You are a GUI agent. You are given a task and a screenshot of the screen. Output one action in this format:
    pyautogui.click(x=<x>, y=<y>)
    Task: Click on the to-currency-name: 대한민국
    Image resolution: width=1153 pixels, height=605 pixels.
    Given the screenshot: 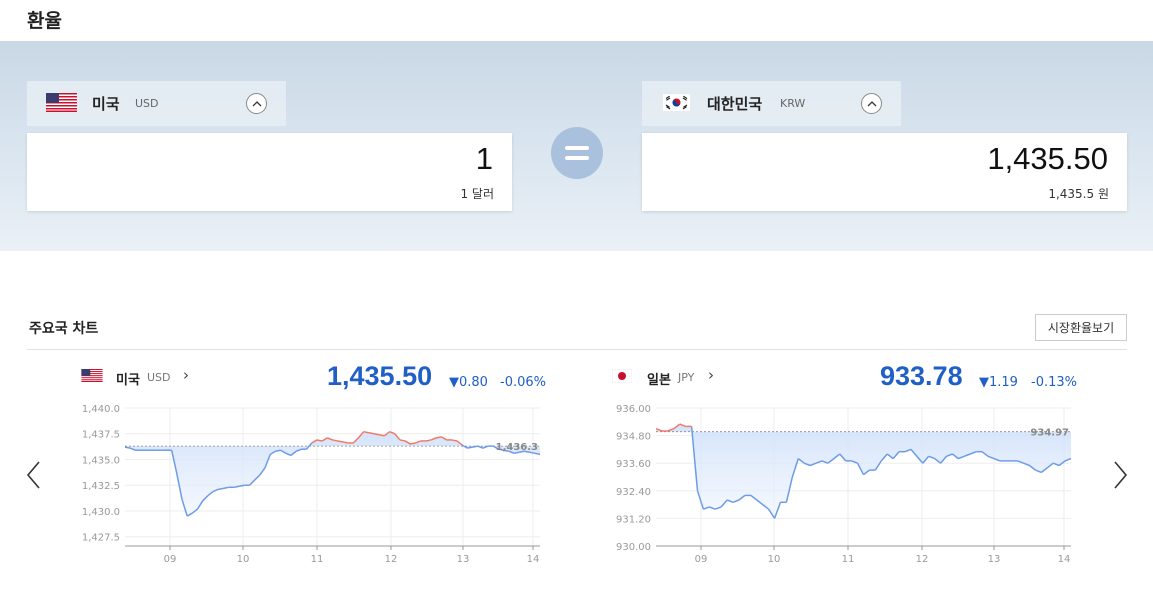 What is the action you would take?
    pyautogui.click(x=735, y=104)
    